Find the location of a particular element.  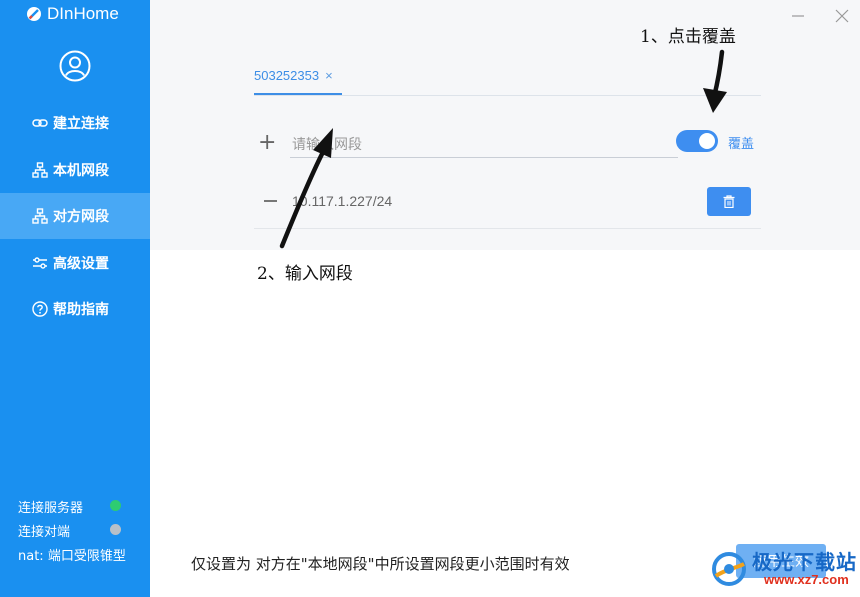

sliders-icon is located at coordinates (40, 263).